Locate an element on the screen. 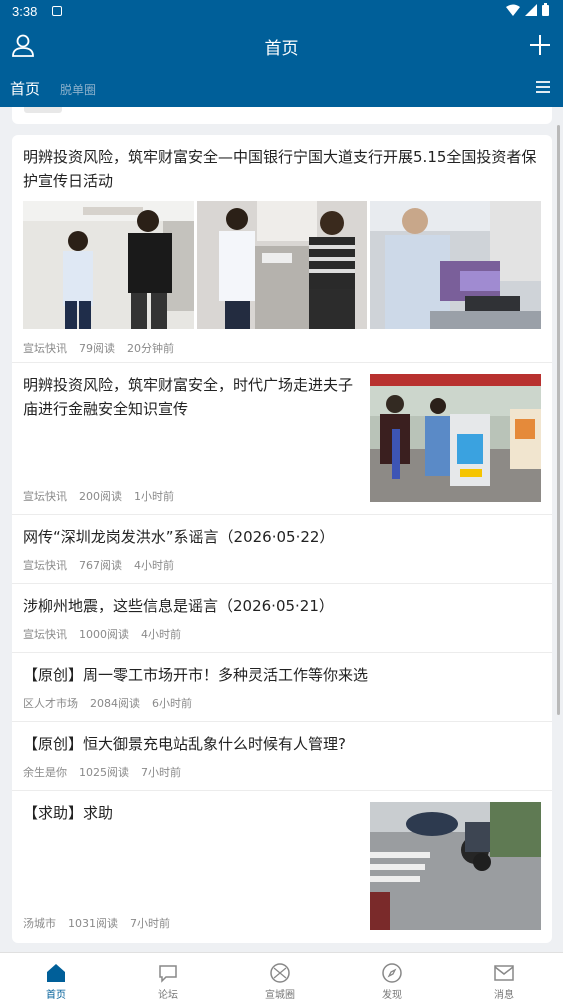 The image size is (563, 1002). item-meta: 余生是你 1025阅读 7小时前 is located at coordinates (282, 772).